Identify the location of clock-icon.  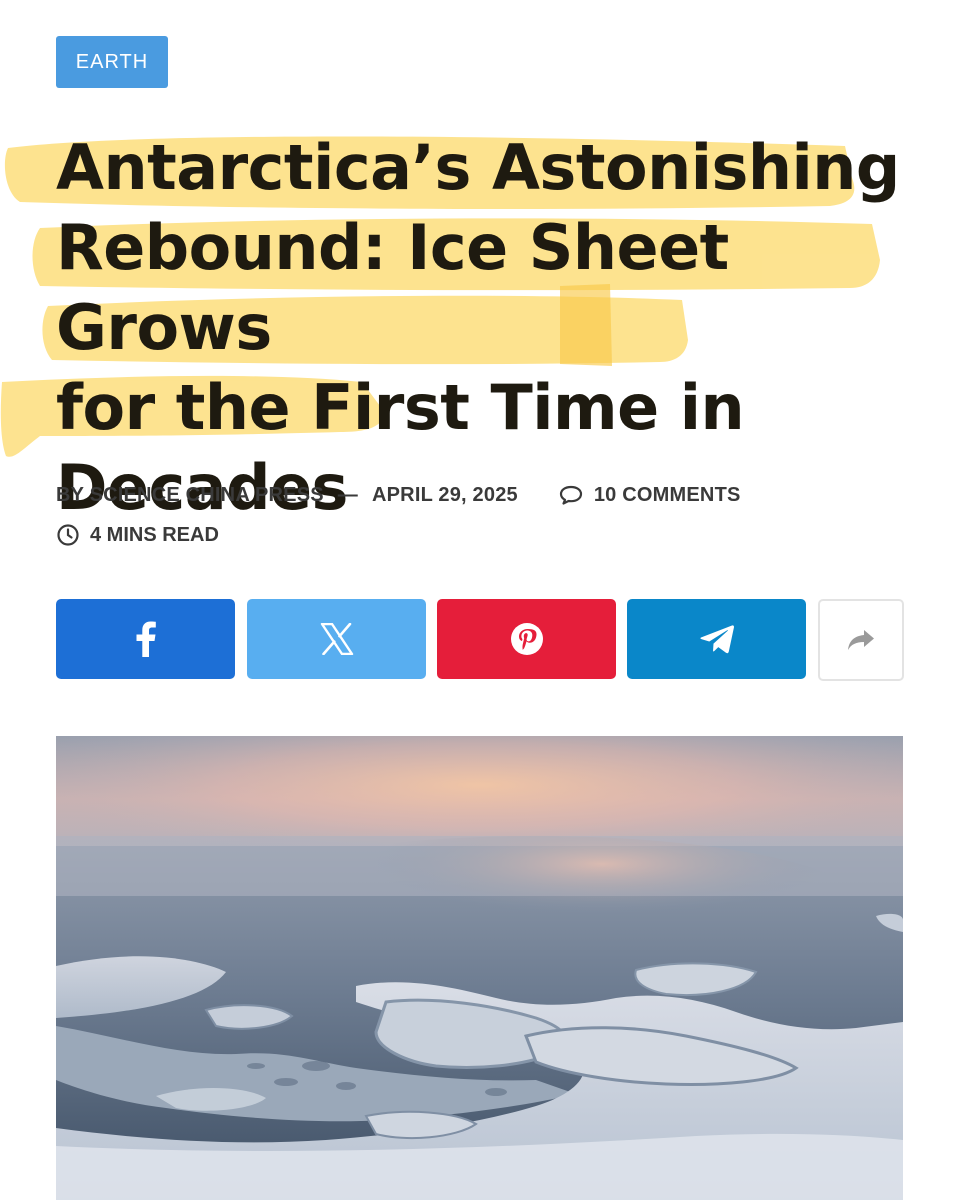
(68, 535).